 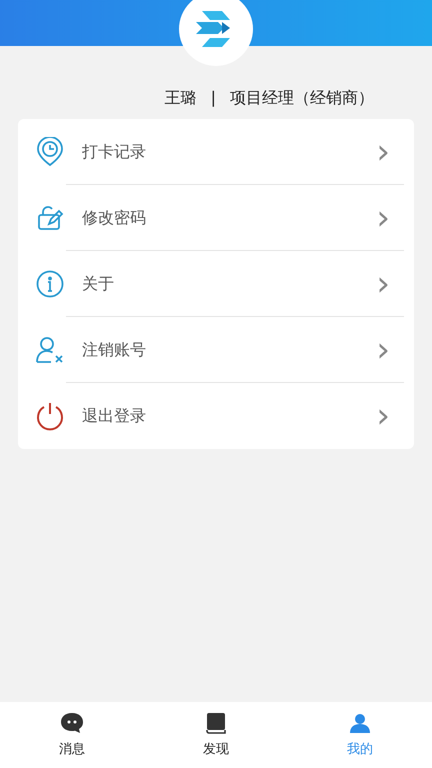 I want to click on clock-pin-icon, so click(x=50, y=152).